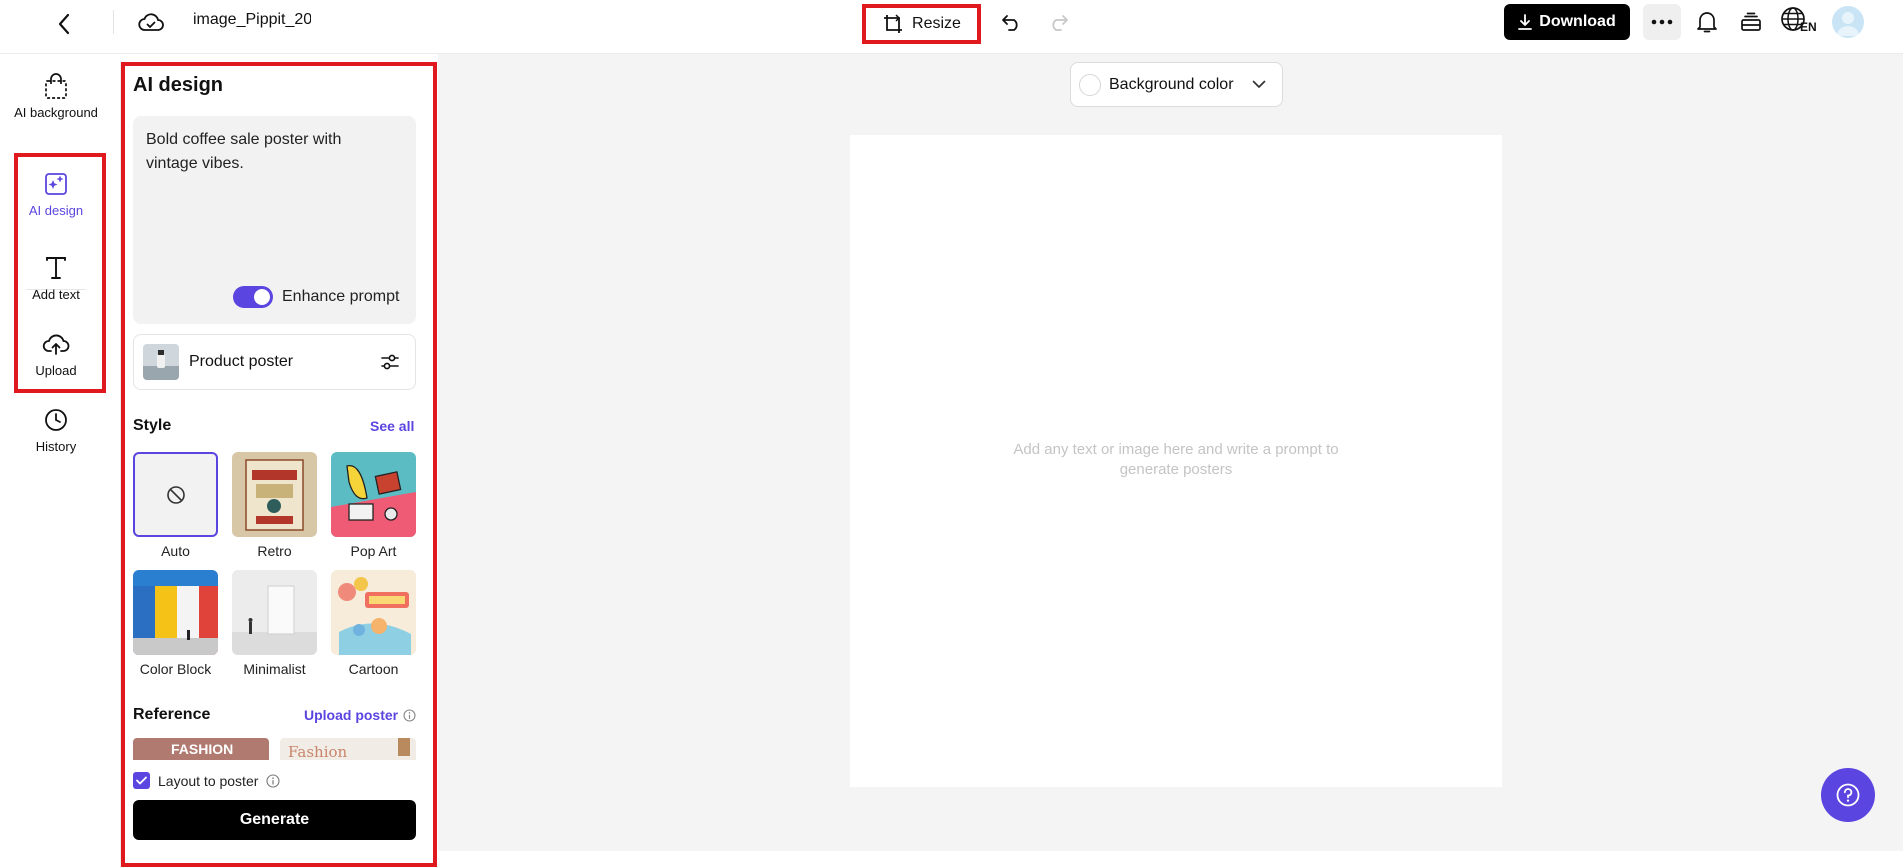 This screenshot has width=1903, height=867. Describe the element at coordinates (1170, 859) in the screenshot. I see `bottom-strip` at that location.